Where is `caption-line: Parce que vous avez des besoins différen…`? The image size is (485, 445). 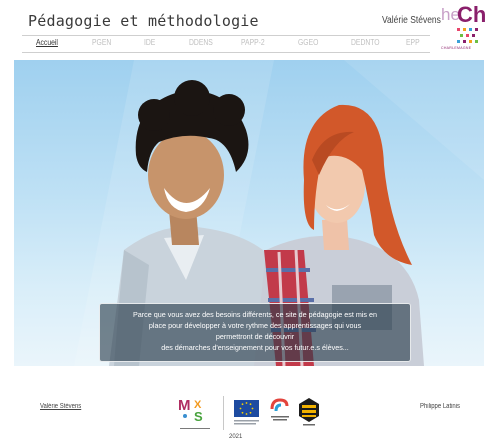 caption-line: Parce que vous avez des besoins différen… is located at coordinates (255, 314).